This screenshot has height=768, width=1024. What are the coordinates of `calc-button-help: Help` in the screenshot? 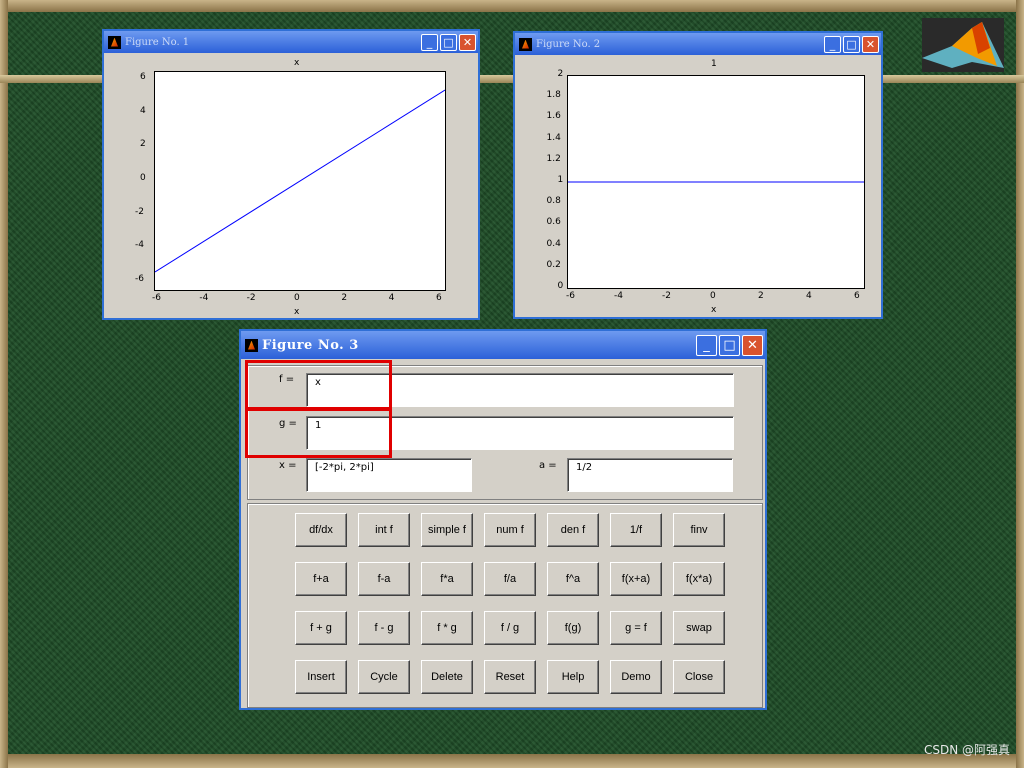 It's located at (573, 677).